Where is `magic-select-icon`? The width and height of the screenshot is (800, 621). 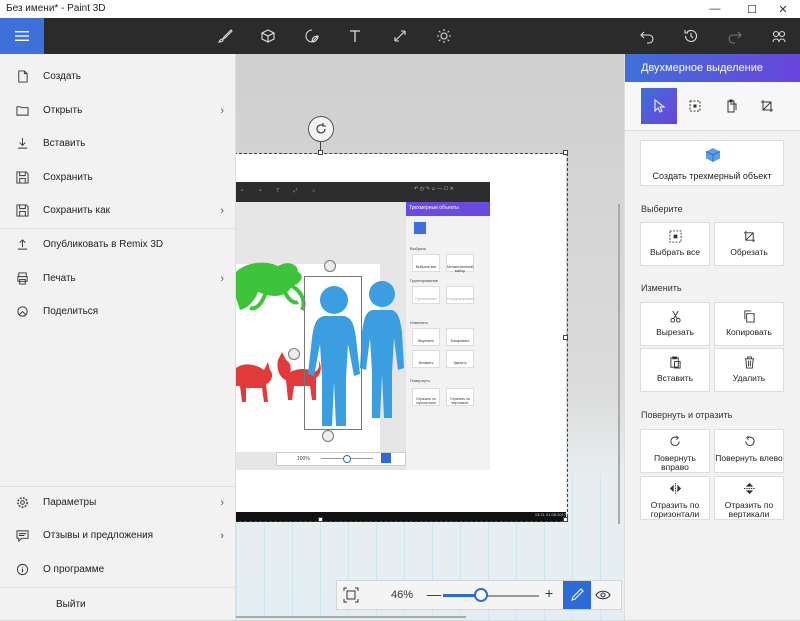 magic-select-icon is located at coordinates (695, 106).